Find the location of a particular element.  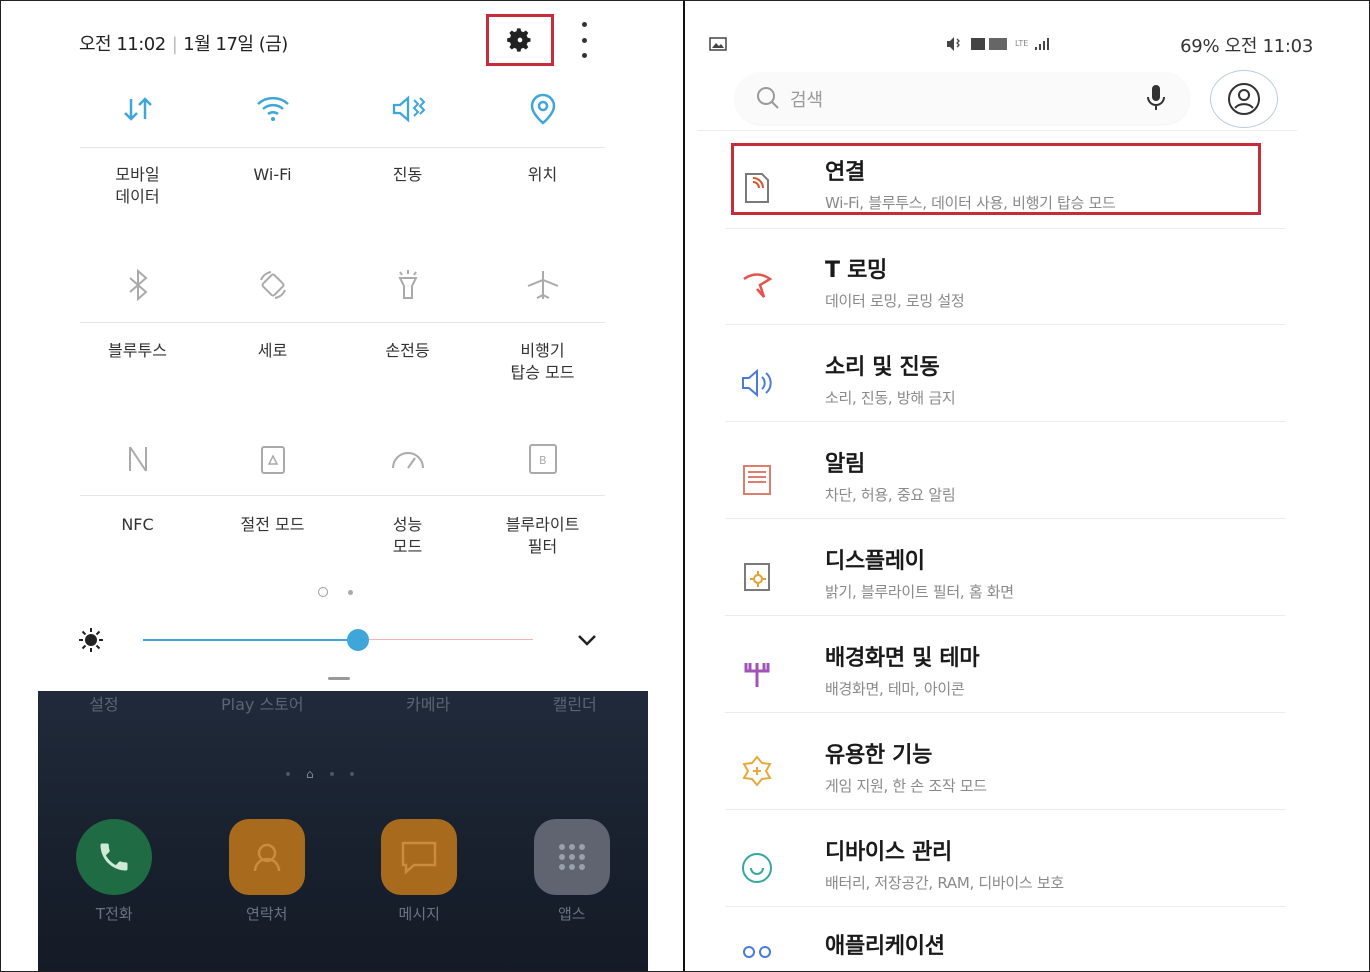

location-icon is located at coordinates (542, 109).